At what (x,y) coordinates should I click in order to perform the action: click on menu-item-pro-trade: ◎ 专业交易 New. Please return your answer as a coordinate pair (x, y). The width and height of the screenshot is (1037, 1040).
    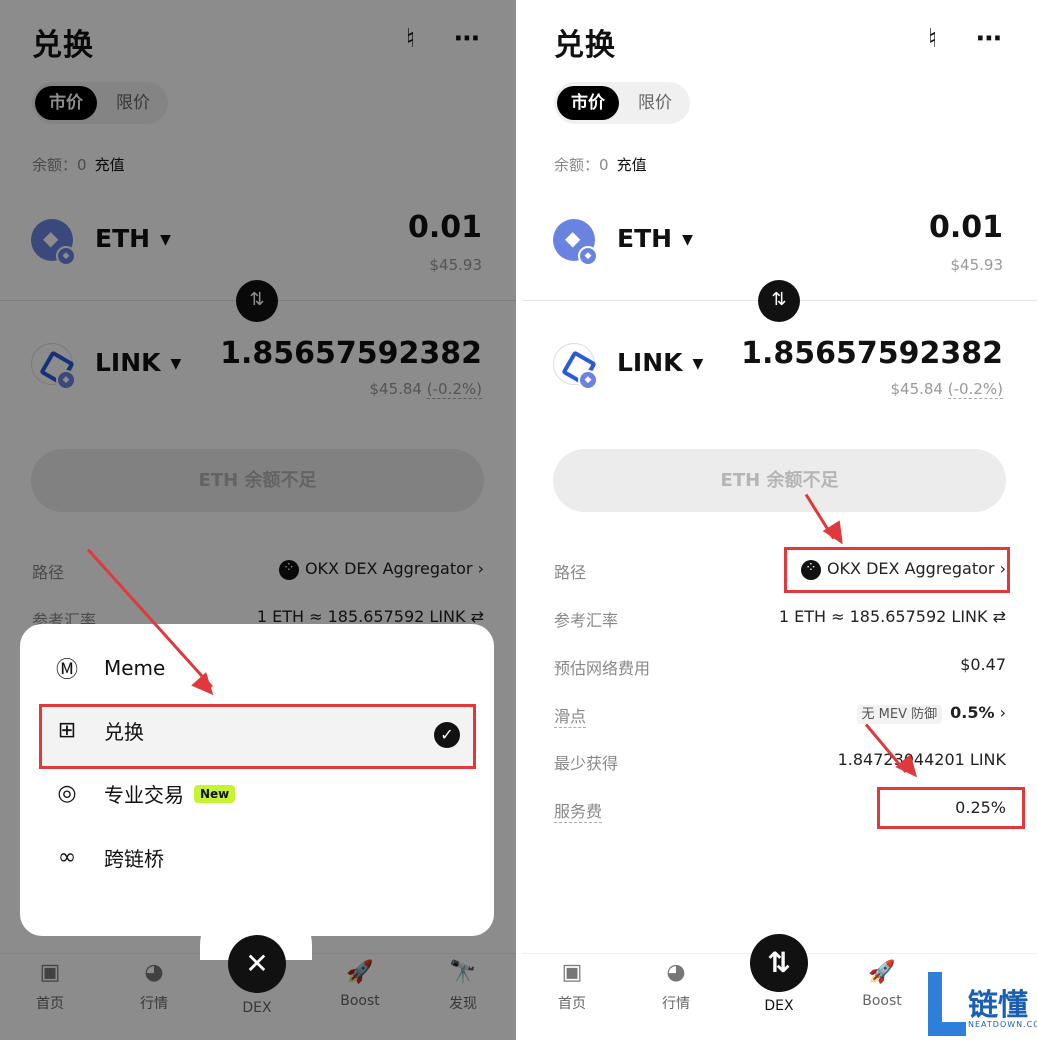
    Looking at the image, I should click on (144, 799).